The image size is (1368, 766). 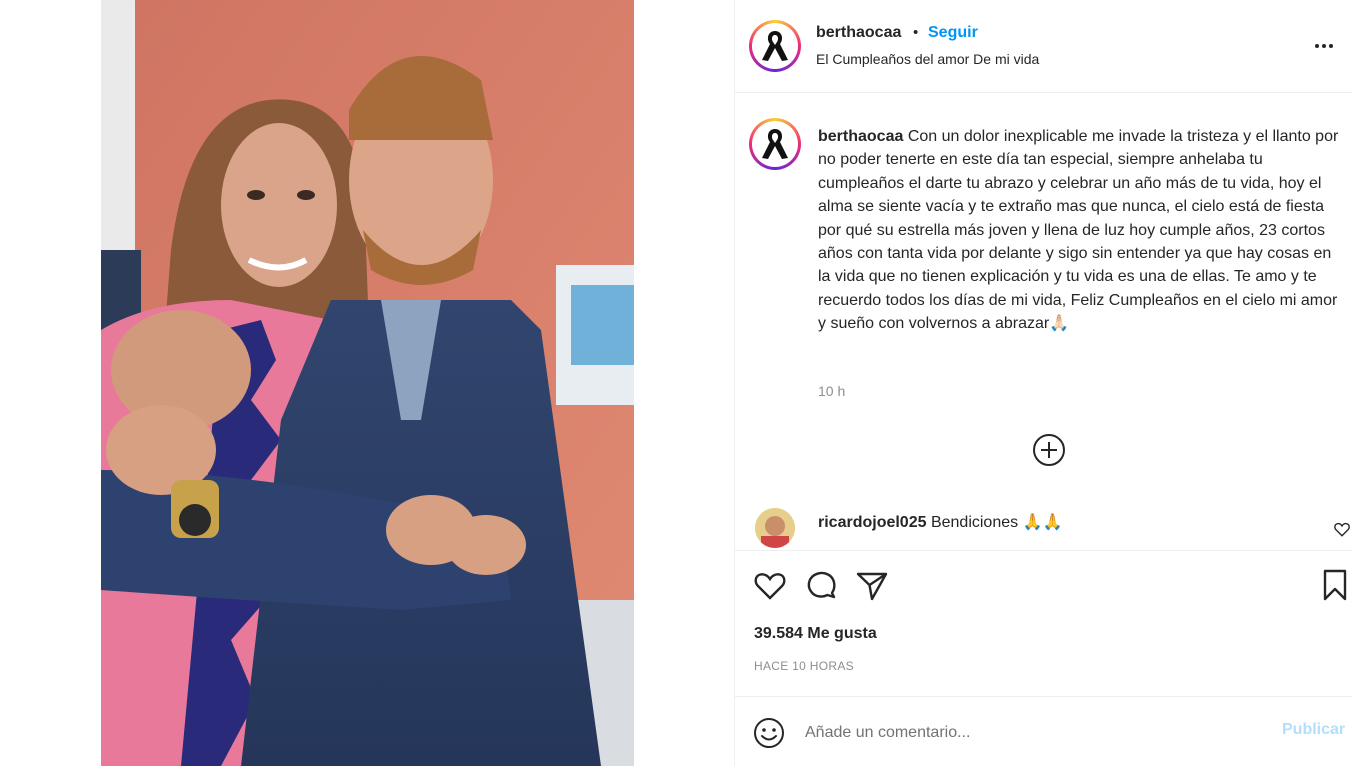 What do you see at coordinates (1342, 529) in the screenshot?
I see `comment-like-heart-icon` at bounding box center [1342, 529].